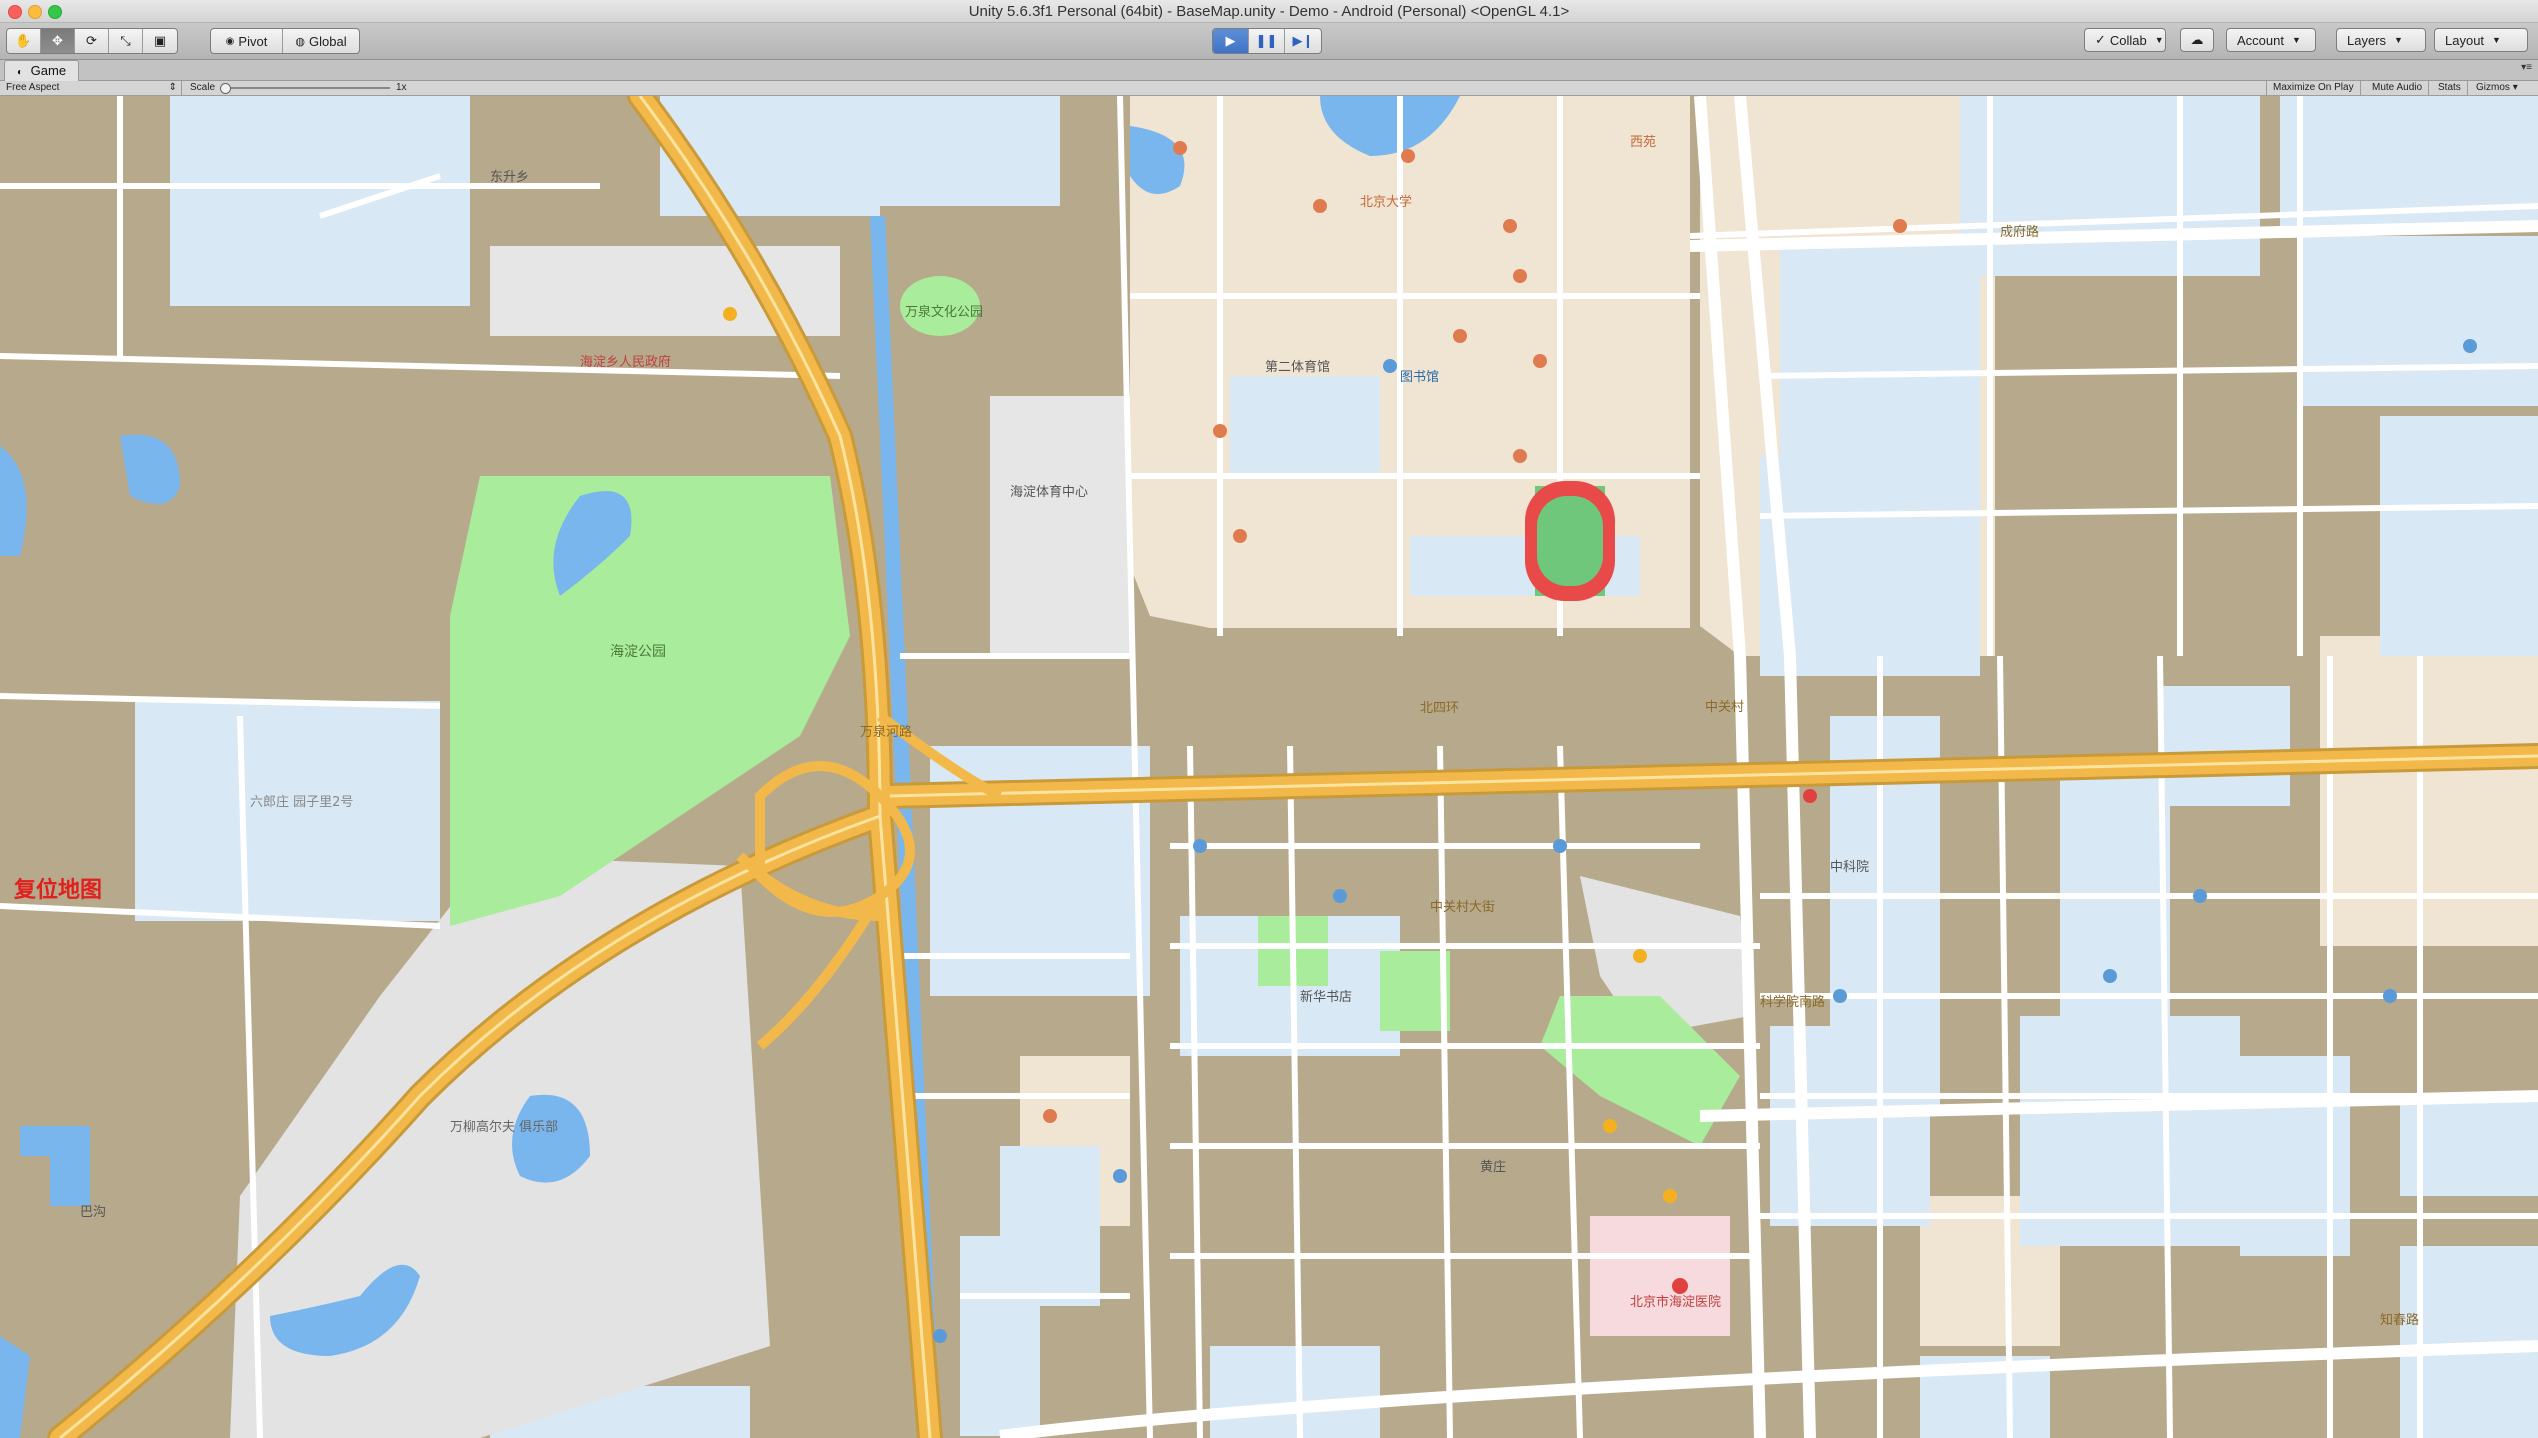  I want to click on tab-menu-icon: ▾≡, so click(2526, 67).